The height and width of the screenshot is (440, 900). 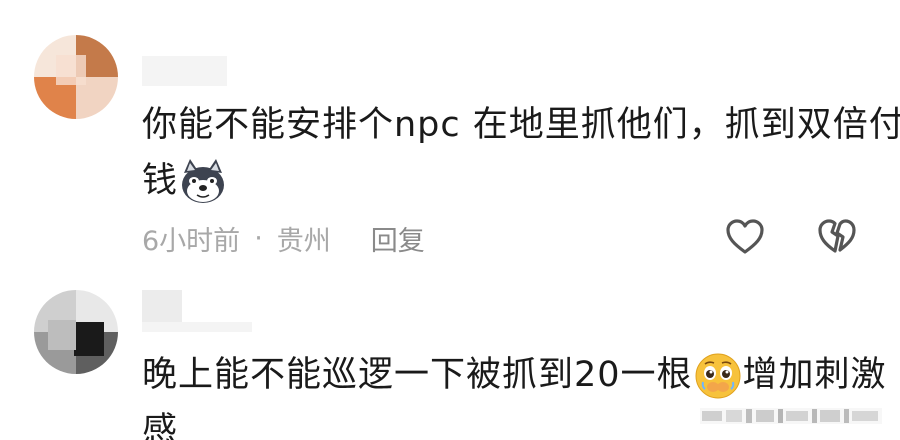 What do you see at coordinates (203, 182) in the screenshot?
I see `husky-dog-emoji` at bounding box center [203, 182].